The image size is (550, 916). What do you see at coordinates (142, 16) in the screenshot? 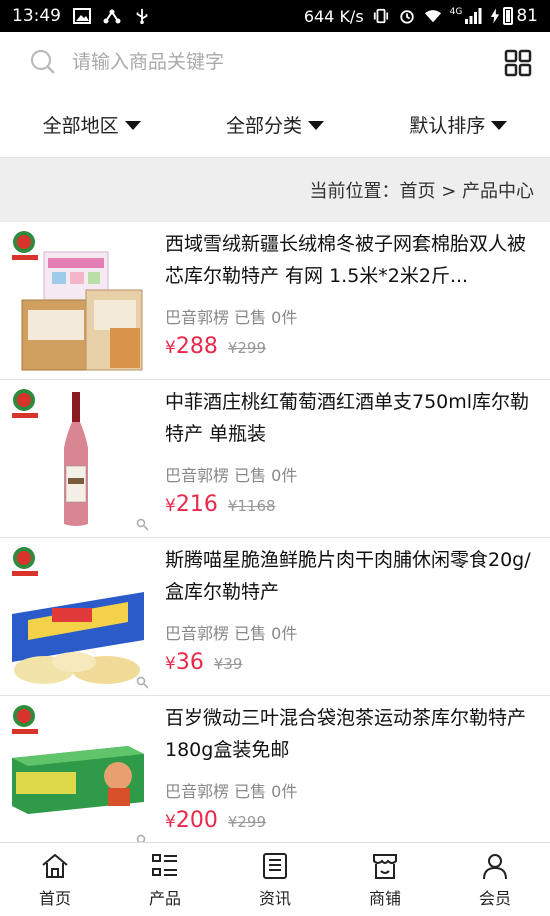
I see `usb-icon` at bounding box center [142, 16].